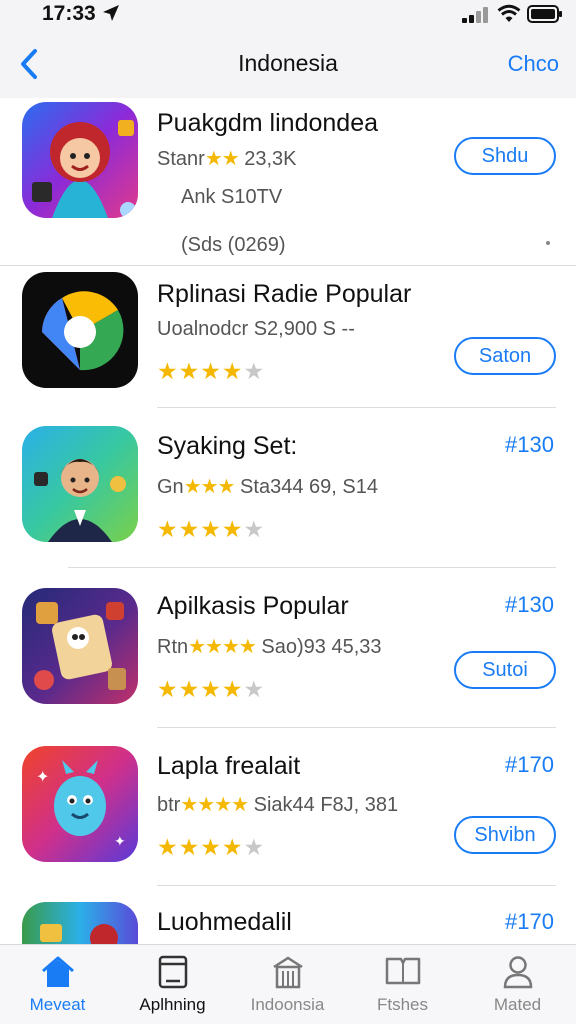 This screenshot has height=1024, width=576. Describe the element at coordinates (181, 159) in the screenshot. I see `app-subtitle-prefix: Stanr` at that location.